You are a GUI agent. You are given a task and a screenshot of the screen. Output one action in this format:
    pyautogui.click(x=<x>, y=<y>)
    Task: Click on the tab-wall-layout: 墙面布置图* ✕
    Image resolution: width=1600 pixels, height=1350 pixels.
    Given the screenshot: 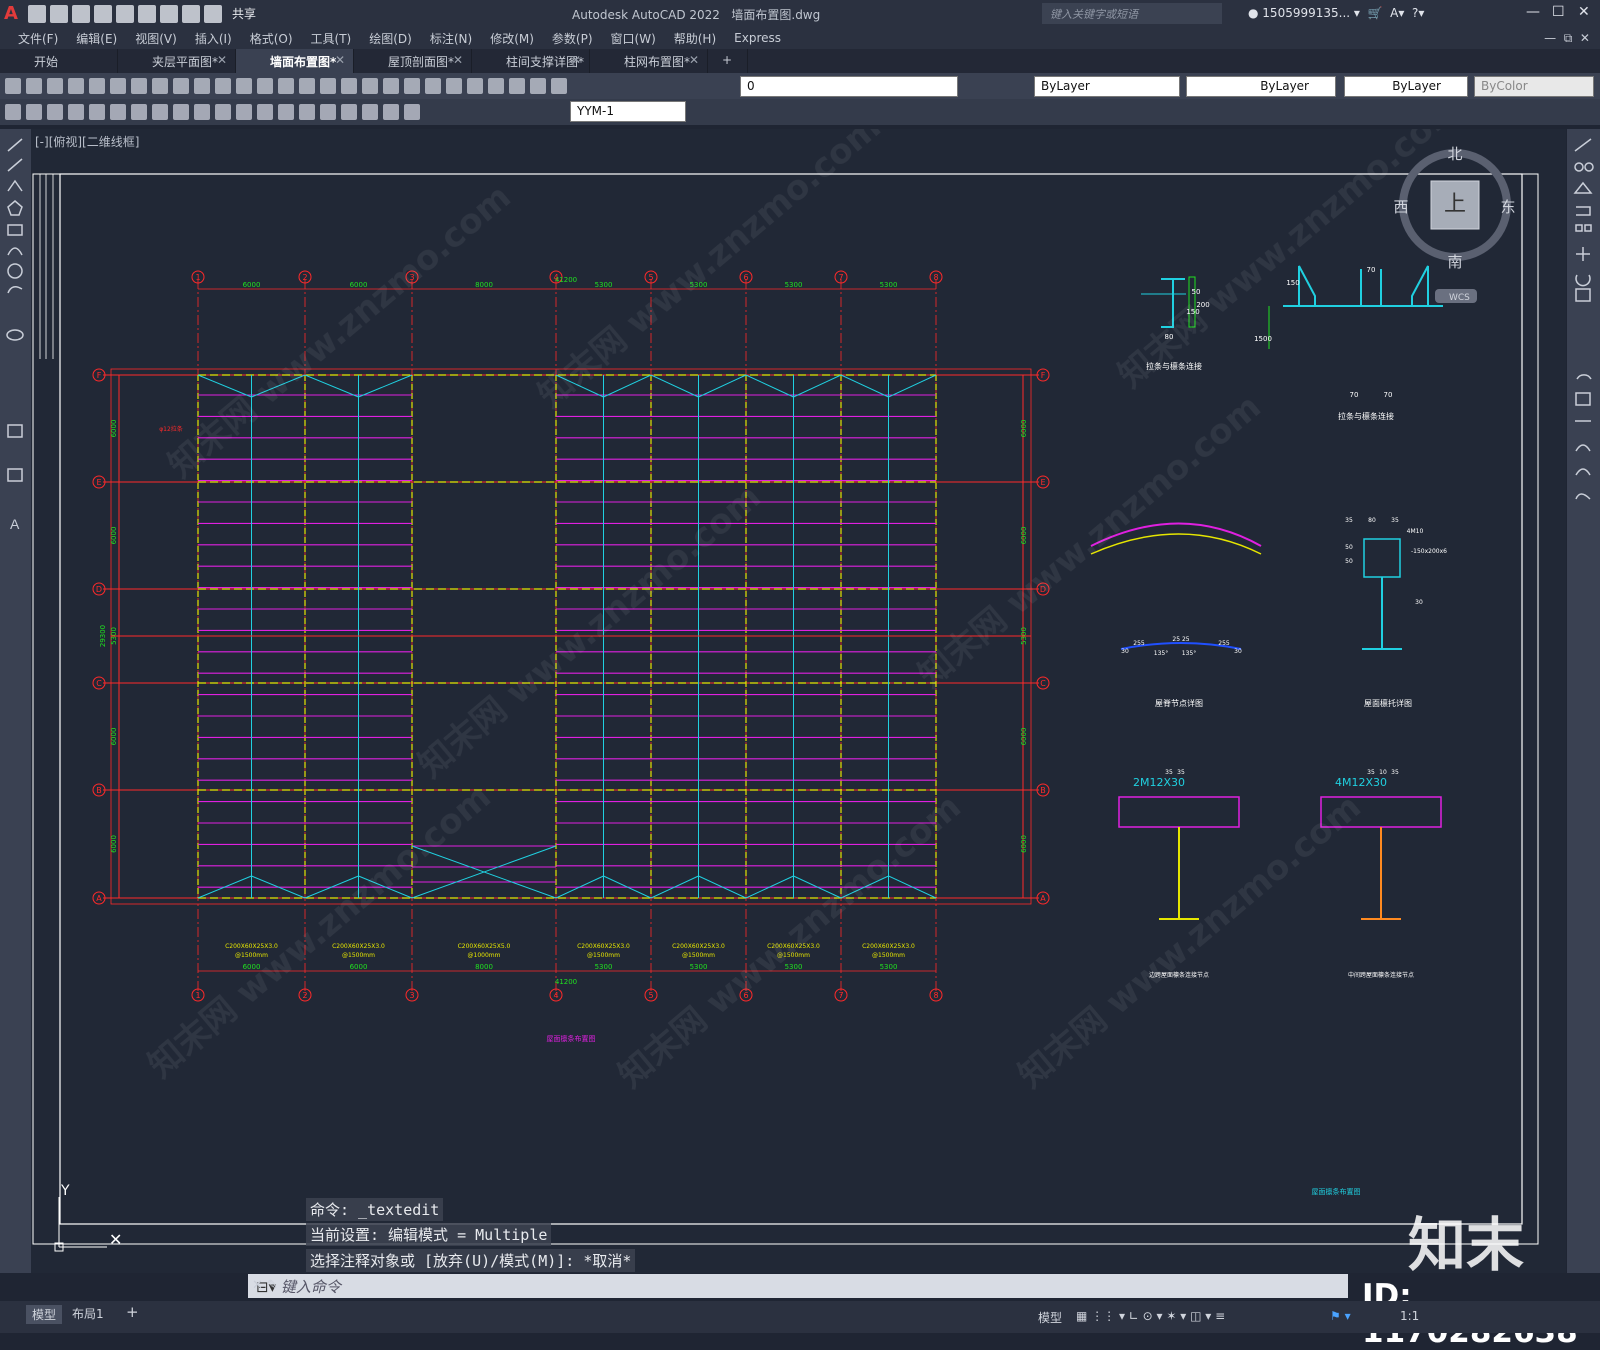 What is the action you would take?
    pyautogui.click(x=295, y=61)
    